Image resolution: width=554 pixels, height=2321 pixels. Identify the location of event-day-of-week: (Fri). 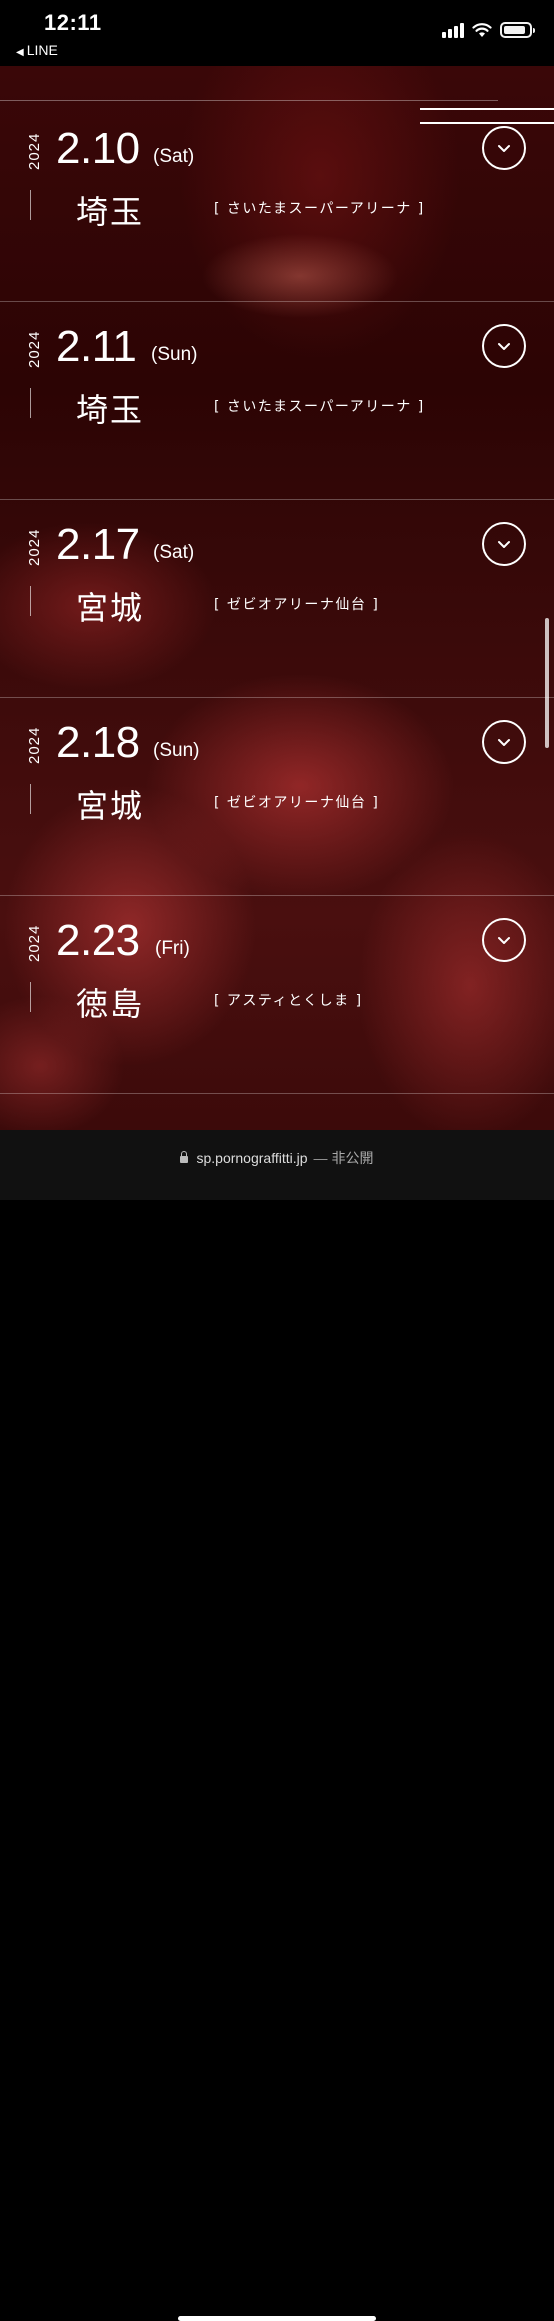
(172, 948).